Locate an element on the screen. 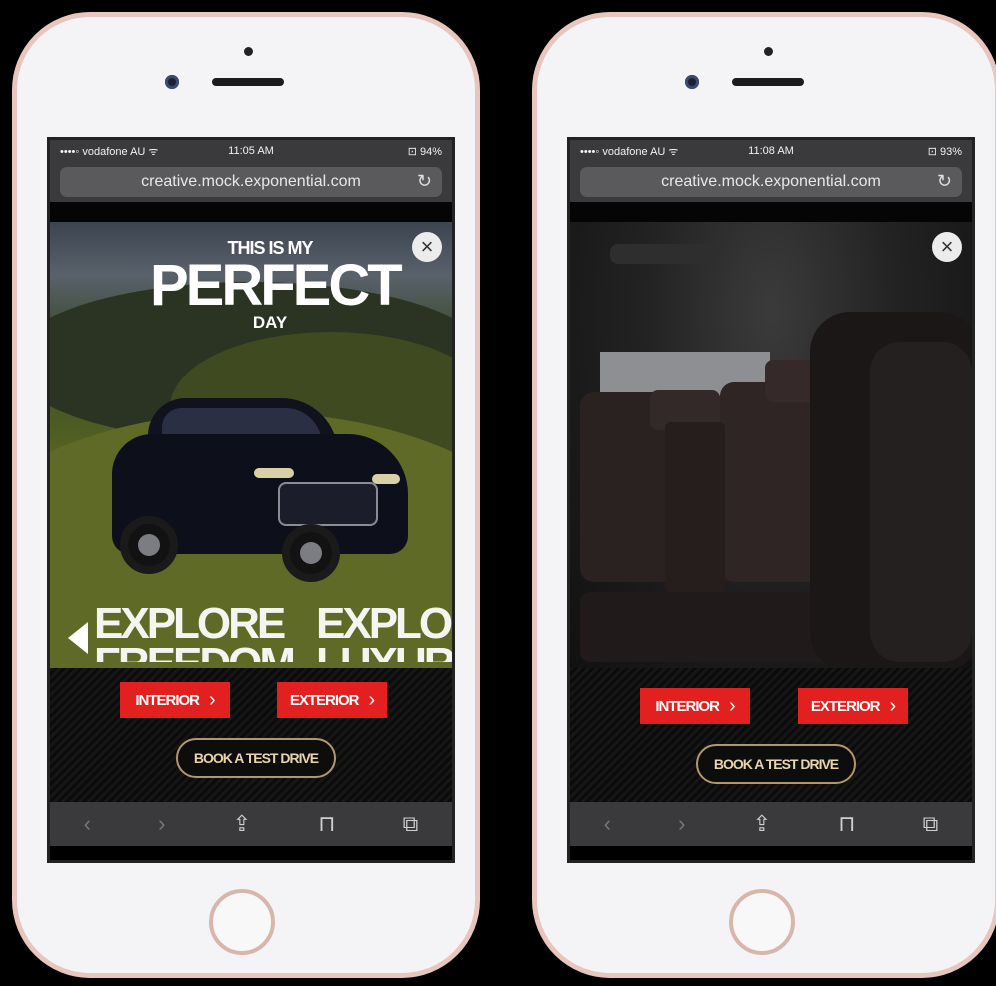 This screenshot has height=986, width=996. explore-luxury-line-2: LUXURY is located at coordinates (384, 653).